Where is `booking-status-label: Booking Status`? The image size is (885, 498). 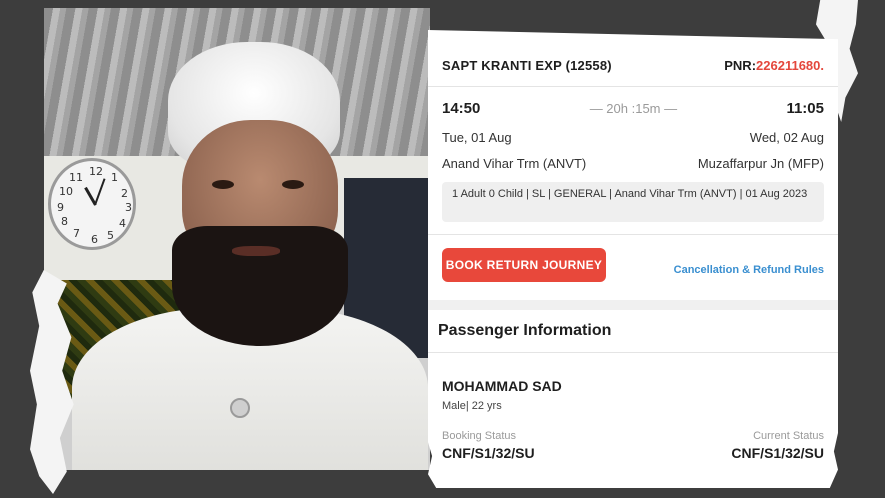 booking-status-label: Booking Status is located at coordinates (479, 436).